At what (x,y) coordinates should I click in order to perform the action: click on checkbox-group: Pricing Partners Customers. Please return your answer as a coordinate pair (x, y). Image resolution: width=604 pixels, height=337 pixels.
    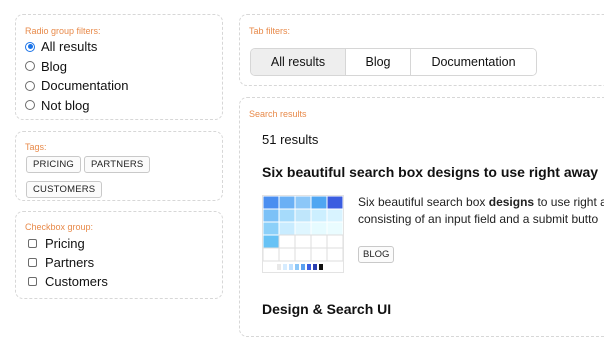
    Looking at the image, I should click on (68, 262).